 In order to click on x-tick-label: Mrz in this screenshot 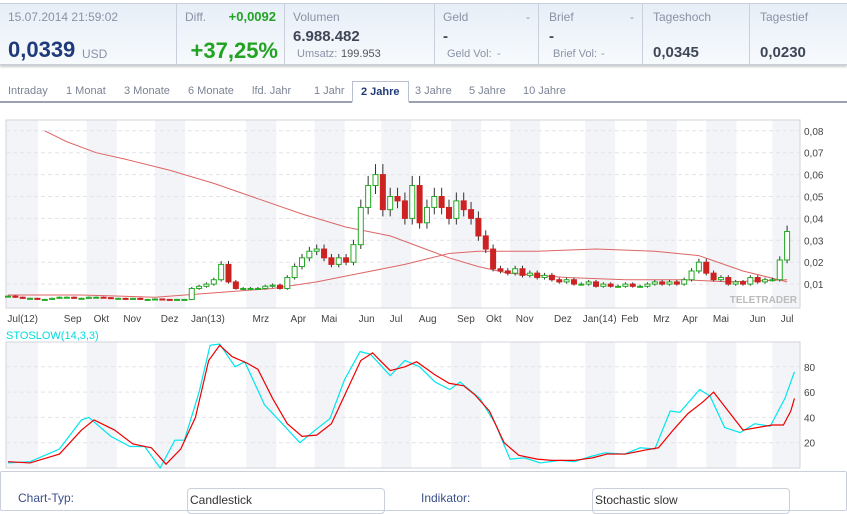, I will do `click(661, 319)`.